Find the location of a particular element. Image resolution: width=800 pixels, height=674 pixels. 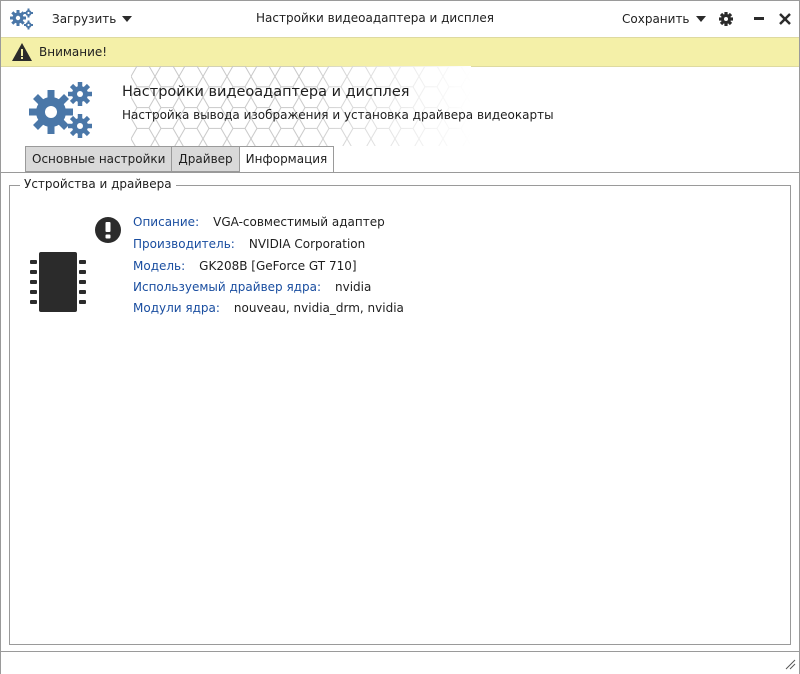

info-row-vendor: Производитель: NVIDIA Corporation is located at coordinates (249, 244).